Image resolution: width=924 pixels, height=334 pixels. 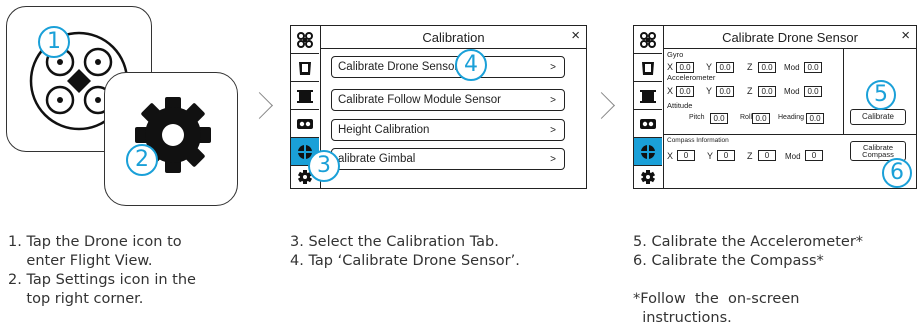 What do you see at coordinates (419, 100) in the screenshot?
I see `menu-item-label: Calibrate Follow Module Sensor` at bounding box center [419, 100].